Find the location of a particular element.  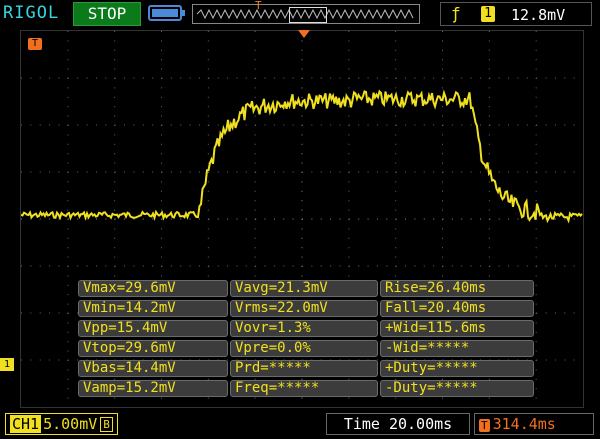

memory-window is located at coordinates (308, 15).